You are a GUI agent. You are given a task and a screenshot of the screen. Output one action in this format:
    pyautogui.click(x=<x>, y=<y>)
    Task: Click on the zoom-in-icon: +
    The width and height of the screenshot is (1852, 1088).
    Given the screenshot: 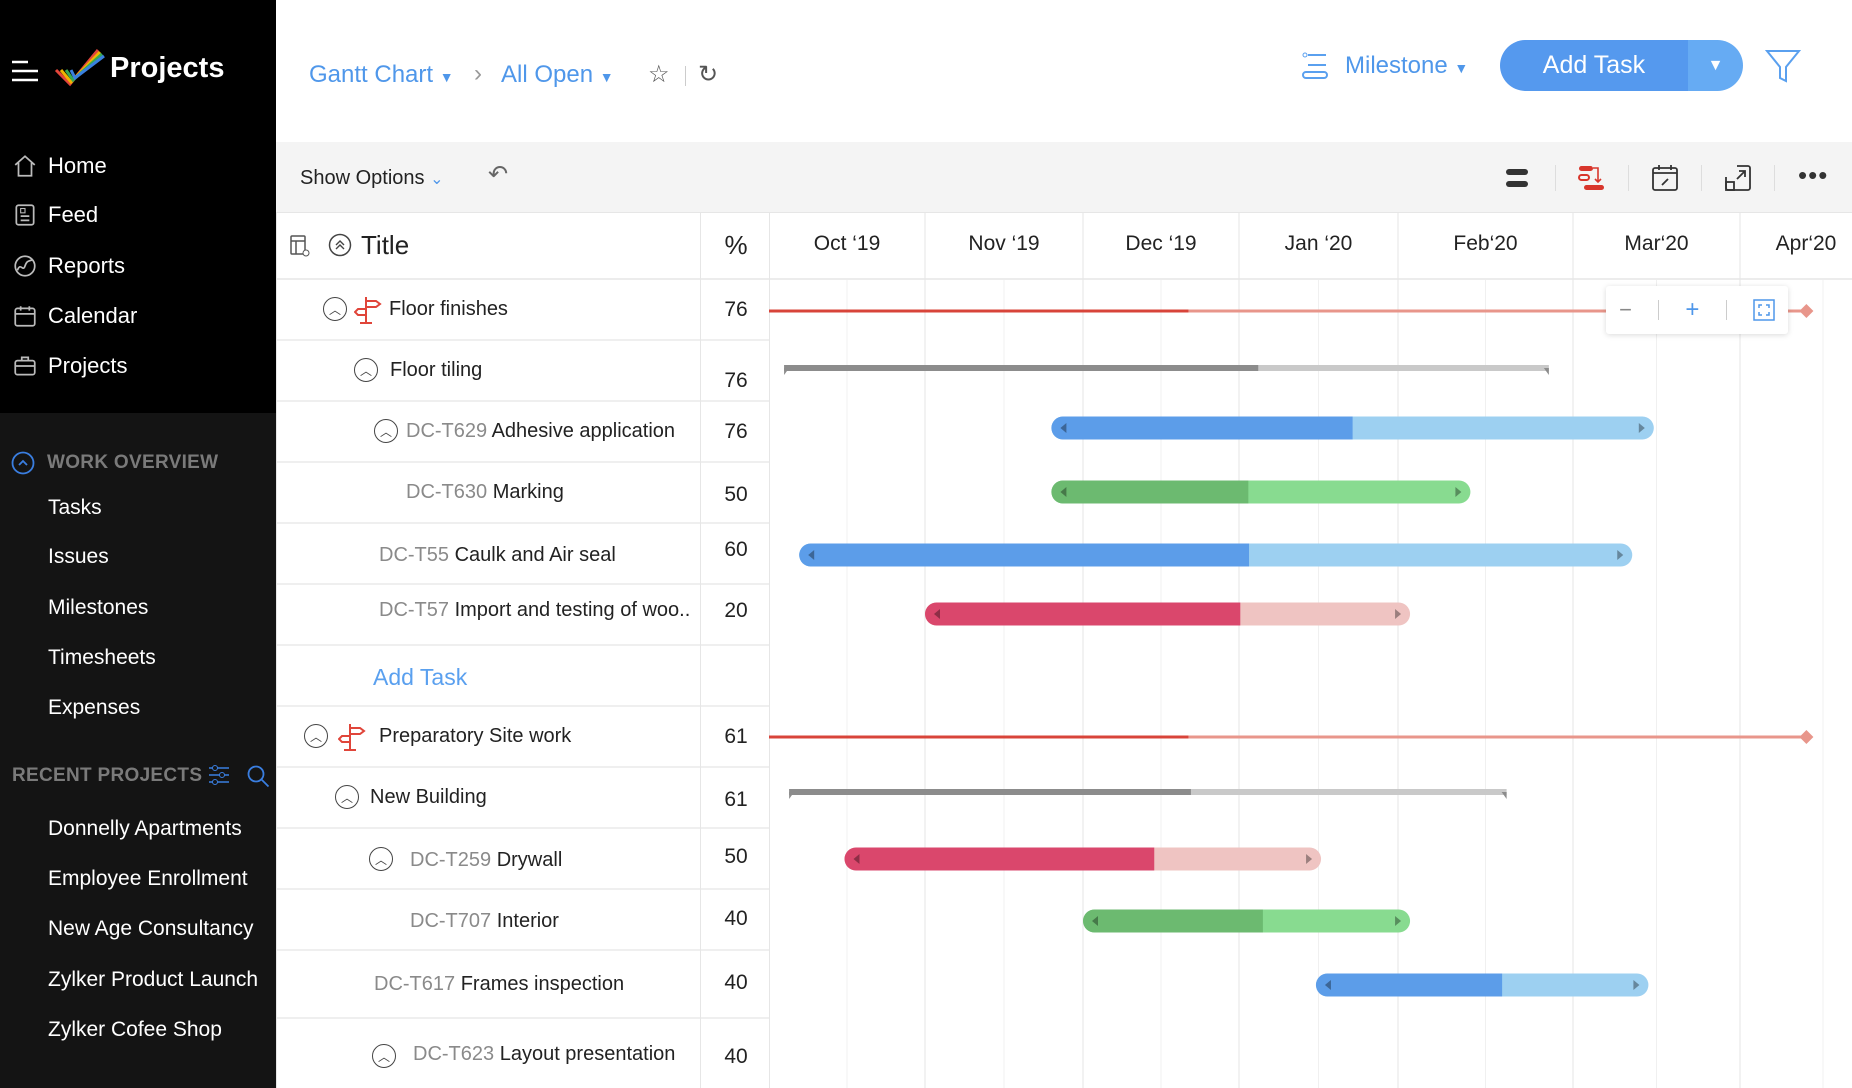 What is the action you would take?
    pyautogui.click(x=1692, y=310)
    